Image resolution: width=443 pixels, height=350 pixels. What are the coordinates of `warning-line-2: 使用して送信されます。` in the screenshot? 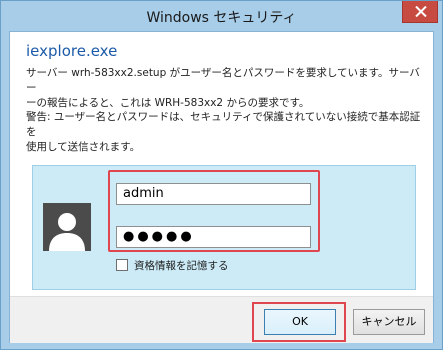 It's located at (83, 147).